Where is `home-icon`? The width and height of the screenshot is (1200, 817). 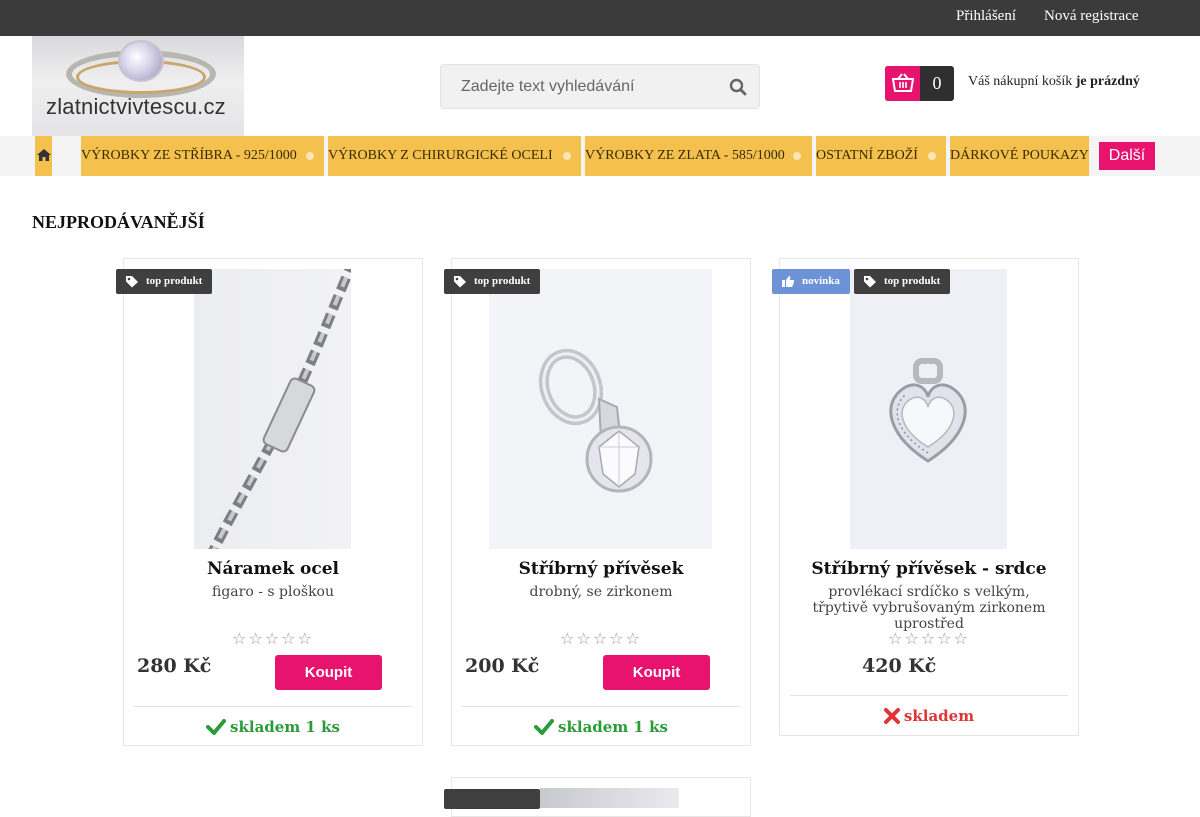
home-icon is located at coordinates (44, 155).